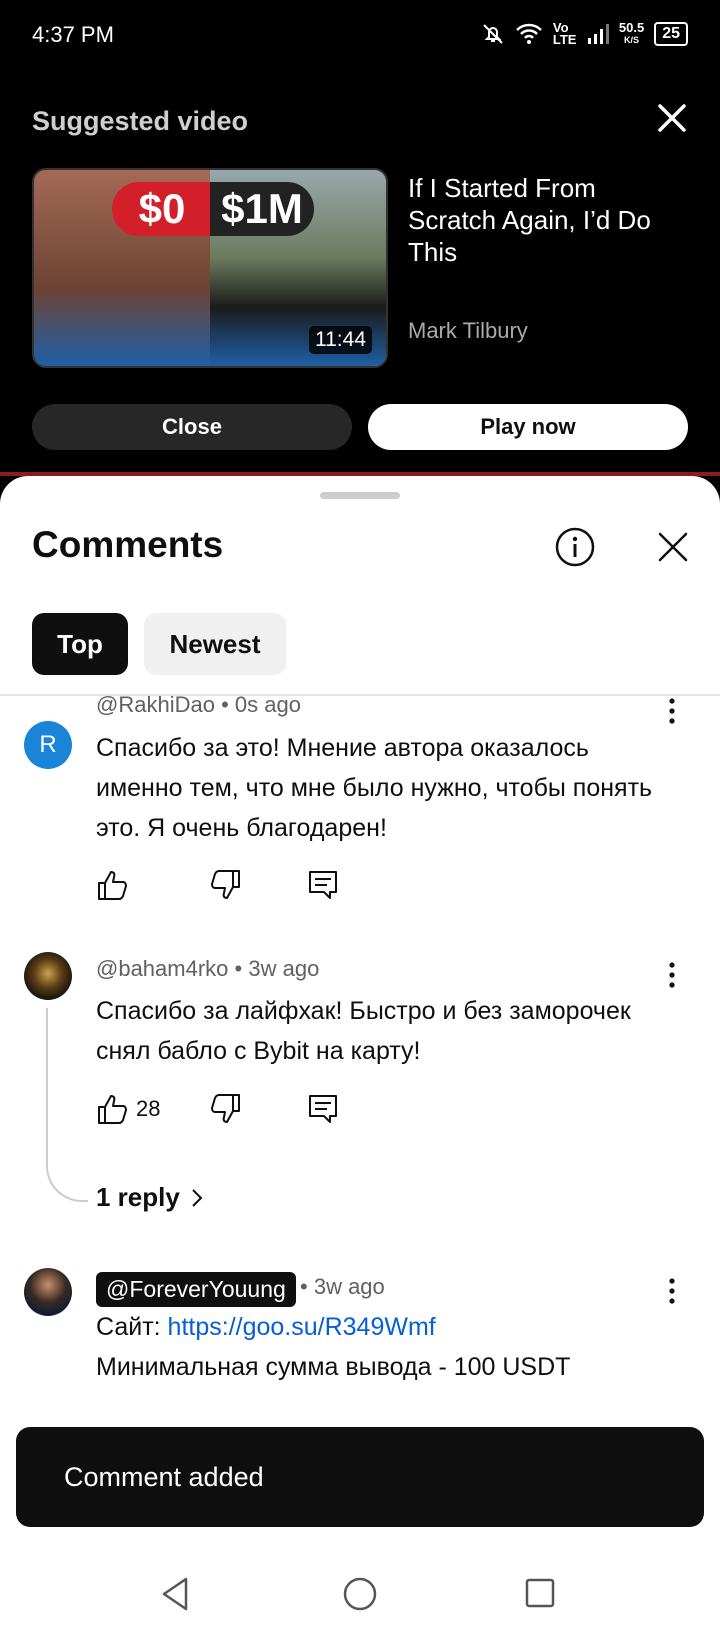 Image resolution: width=720 pixels, height=1640 pixels. I want to click on comment-author: @baham4rko, so click(162, 968).